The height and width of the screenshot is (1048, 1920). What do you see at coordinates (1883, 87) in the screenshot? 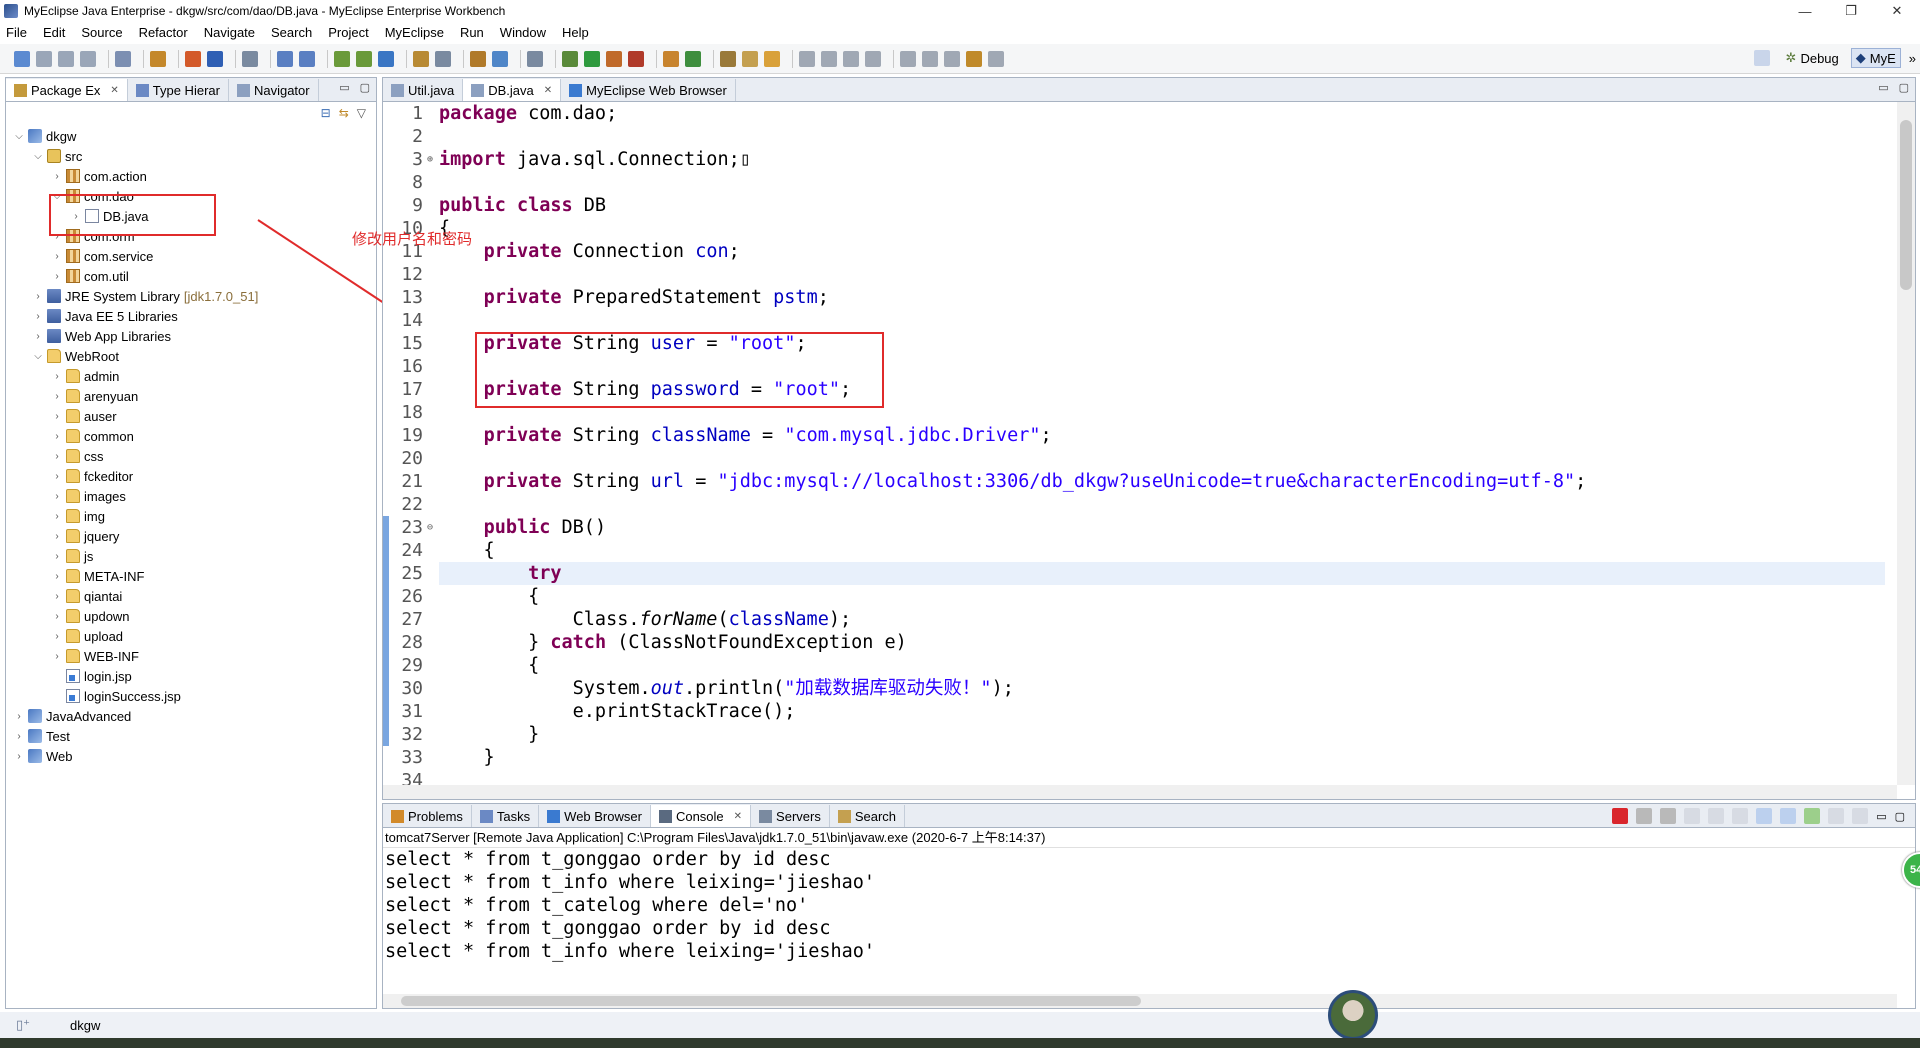
I see `editor-minimize-icon: ▭` at bounding box center [1883, 87].